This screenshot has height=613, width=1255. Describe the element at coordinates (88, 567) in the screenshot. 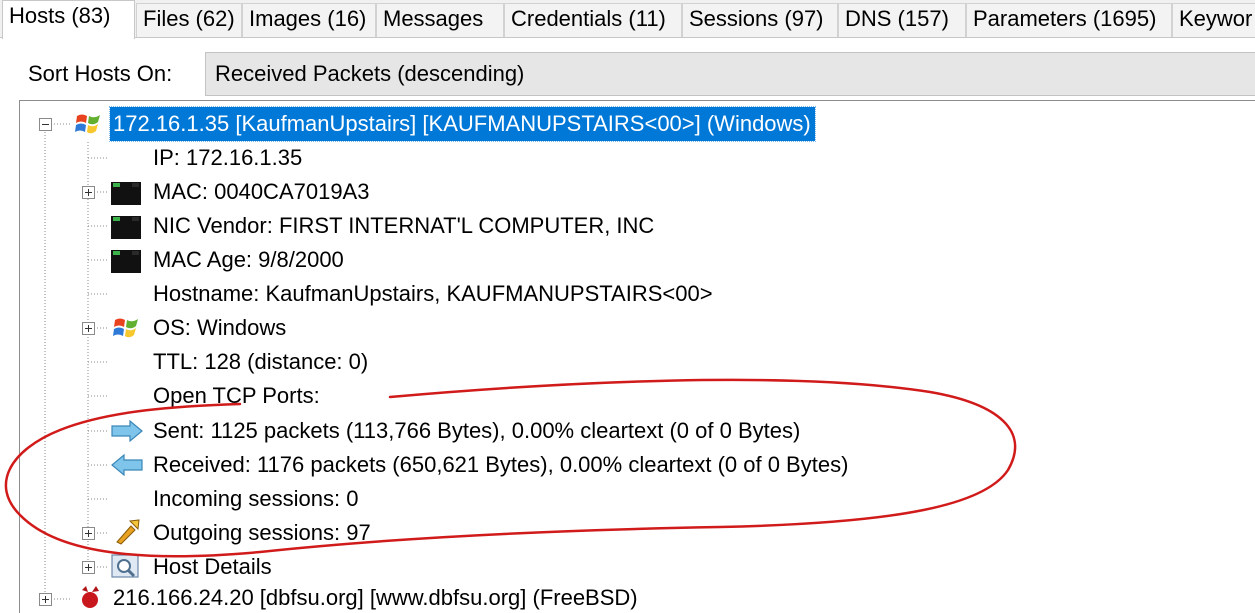

I see `host-details-expander` at that location.